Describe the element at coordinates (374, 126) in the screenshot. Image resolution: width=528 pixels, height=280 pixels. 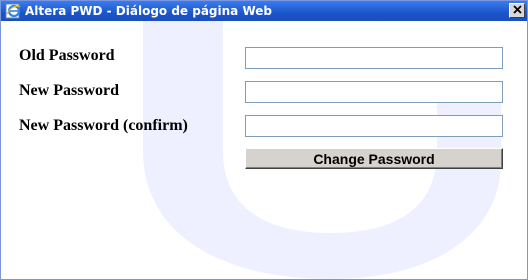
I see `confirm-password-input` at that location.